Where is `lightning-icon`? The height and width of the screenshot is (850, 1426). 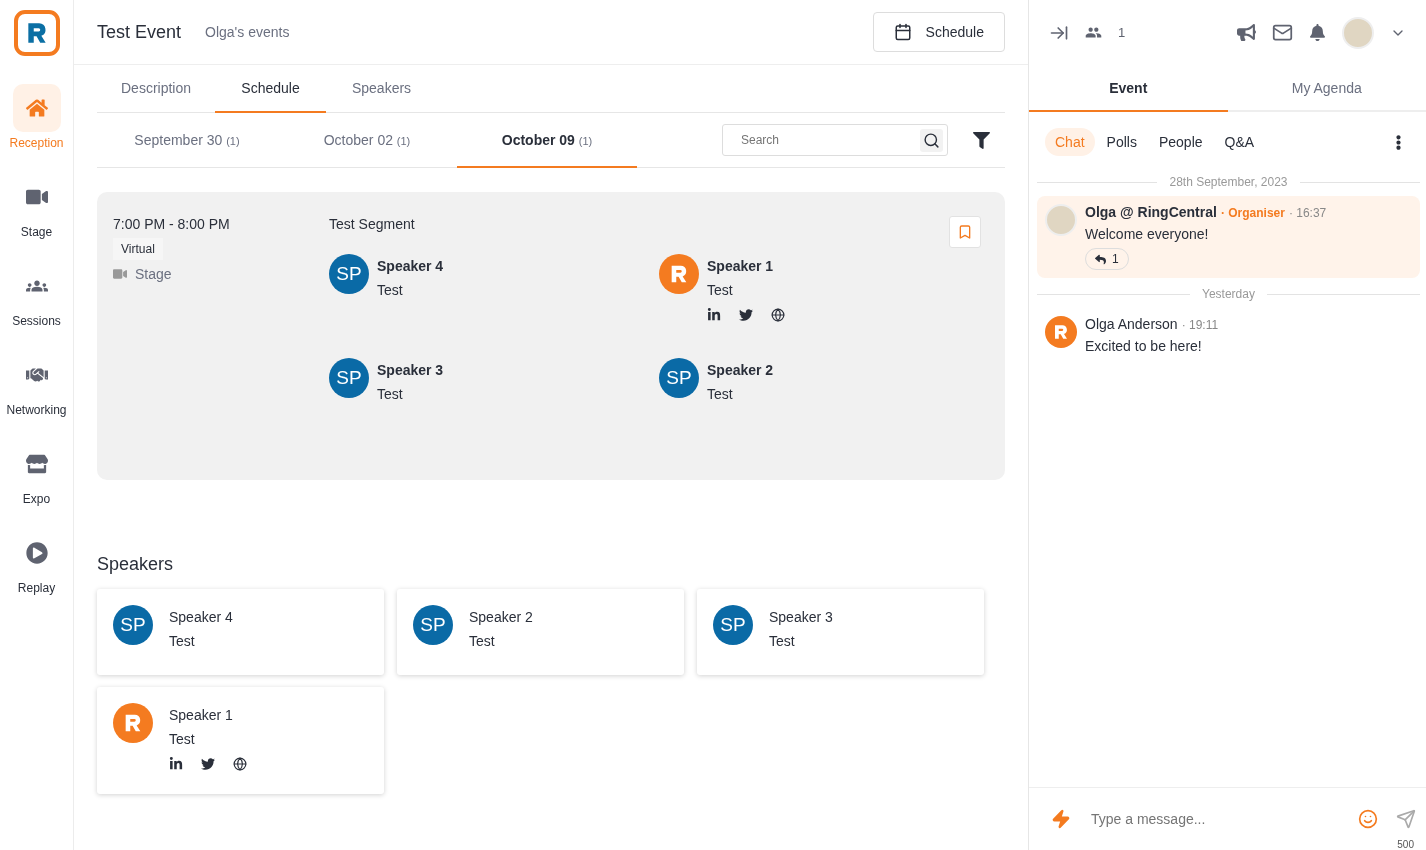 lightning-icon is located at coordinates (1061, 819).